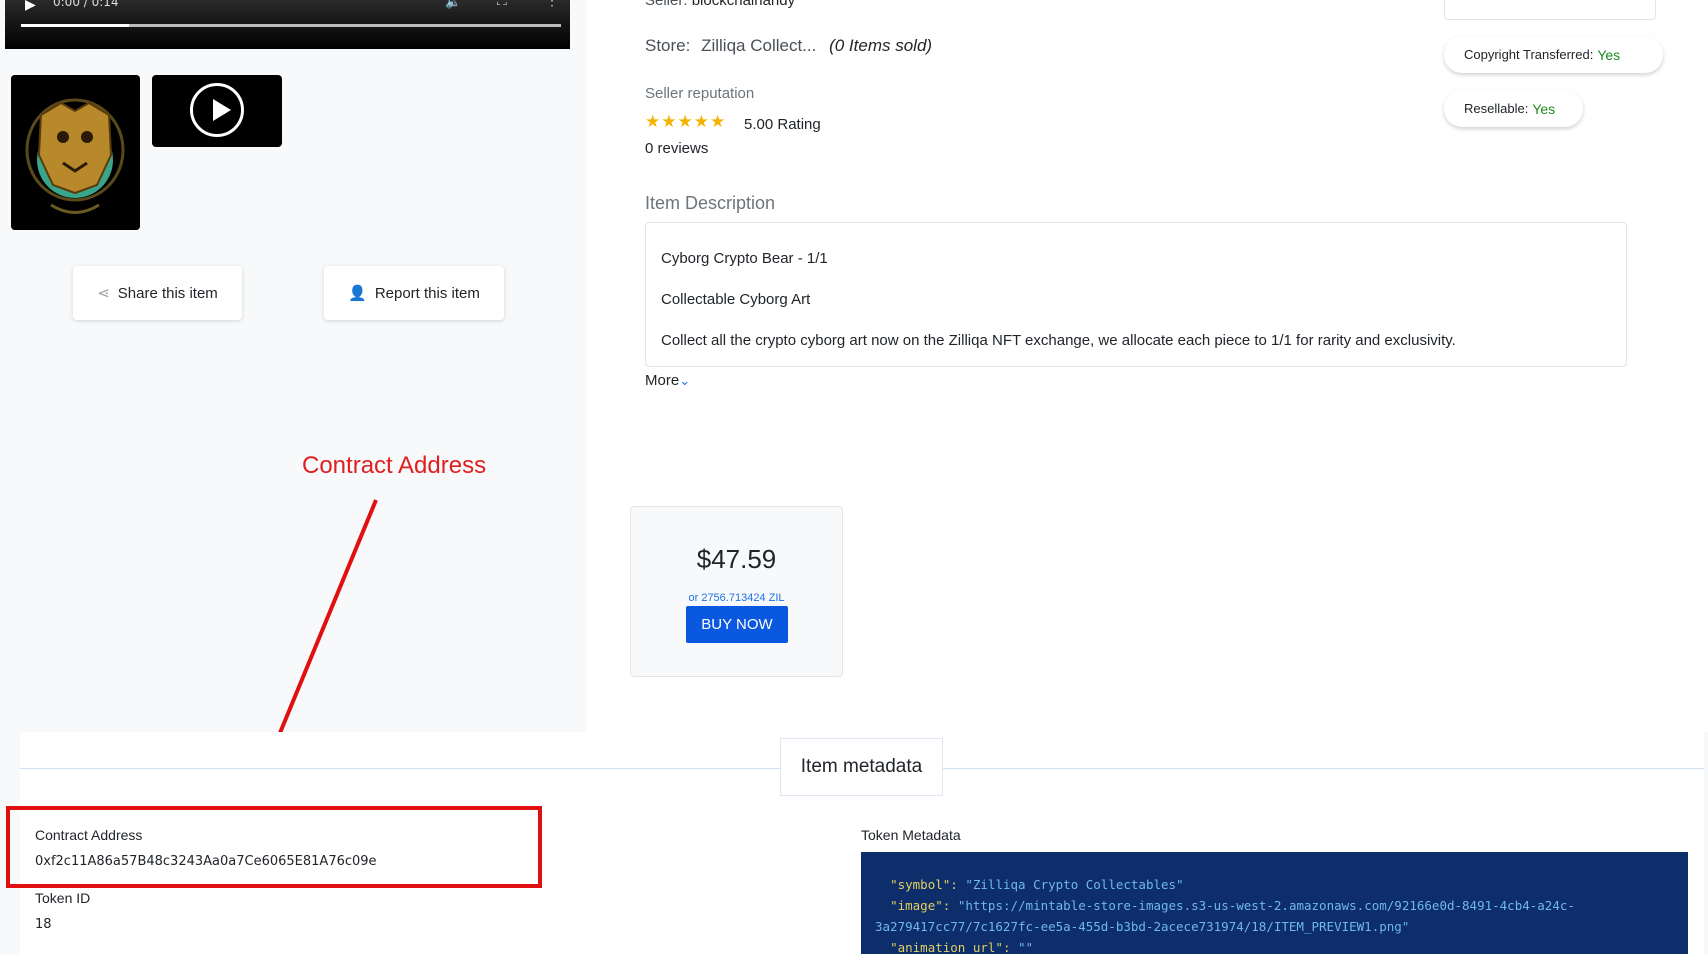 The image size is (1708, 954). What do you see at coordinates (86, 4) in the screenshot?
I see `video-time: 0:00 / 0:14` at bounding box center [86, 4].